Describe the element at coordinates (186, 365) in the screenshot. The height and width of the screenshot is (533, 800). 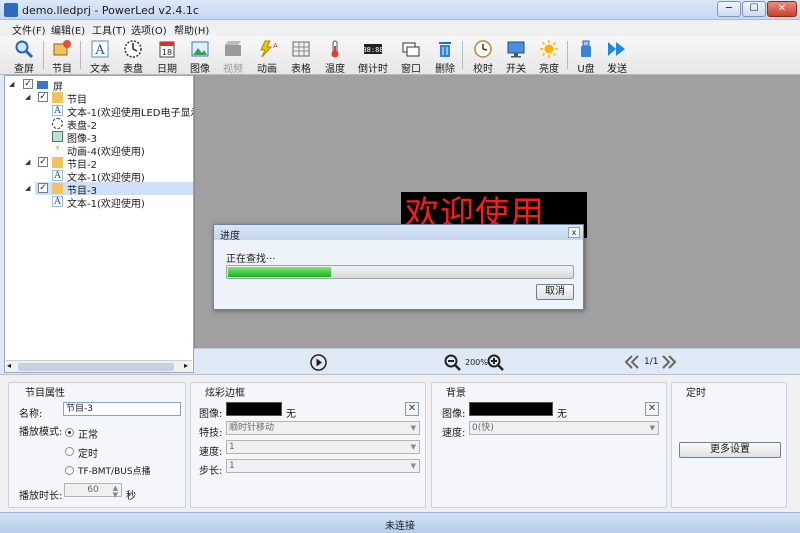
I see `scroll-right-arrow-icon: ▸` at that location.